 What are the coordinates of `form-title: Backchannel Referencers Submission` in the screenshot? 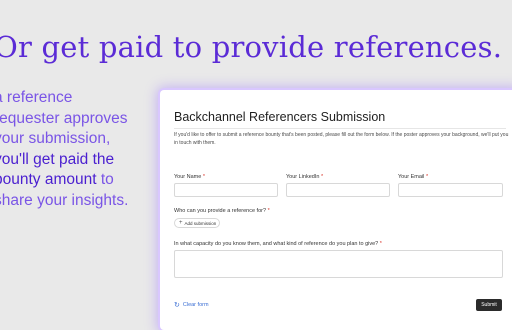 It's located at (280, 117).